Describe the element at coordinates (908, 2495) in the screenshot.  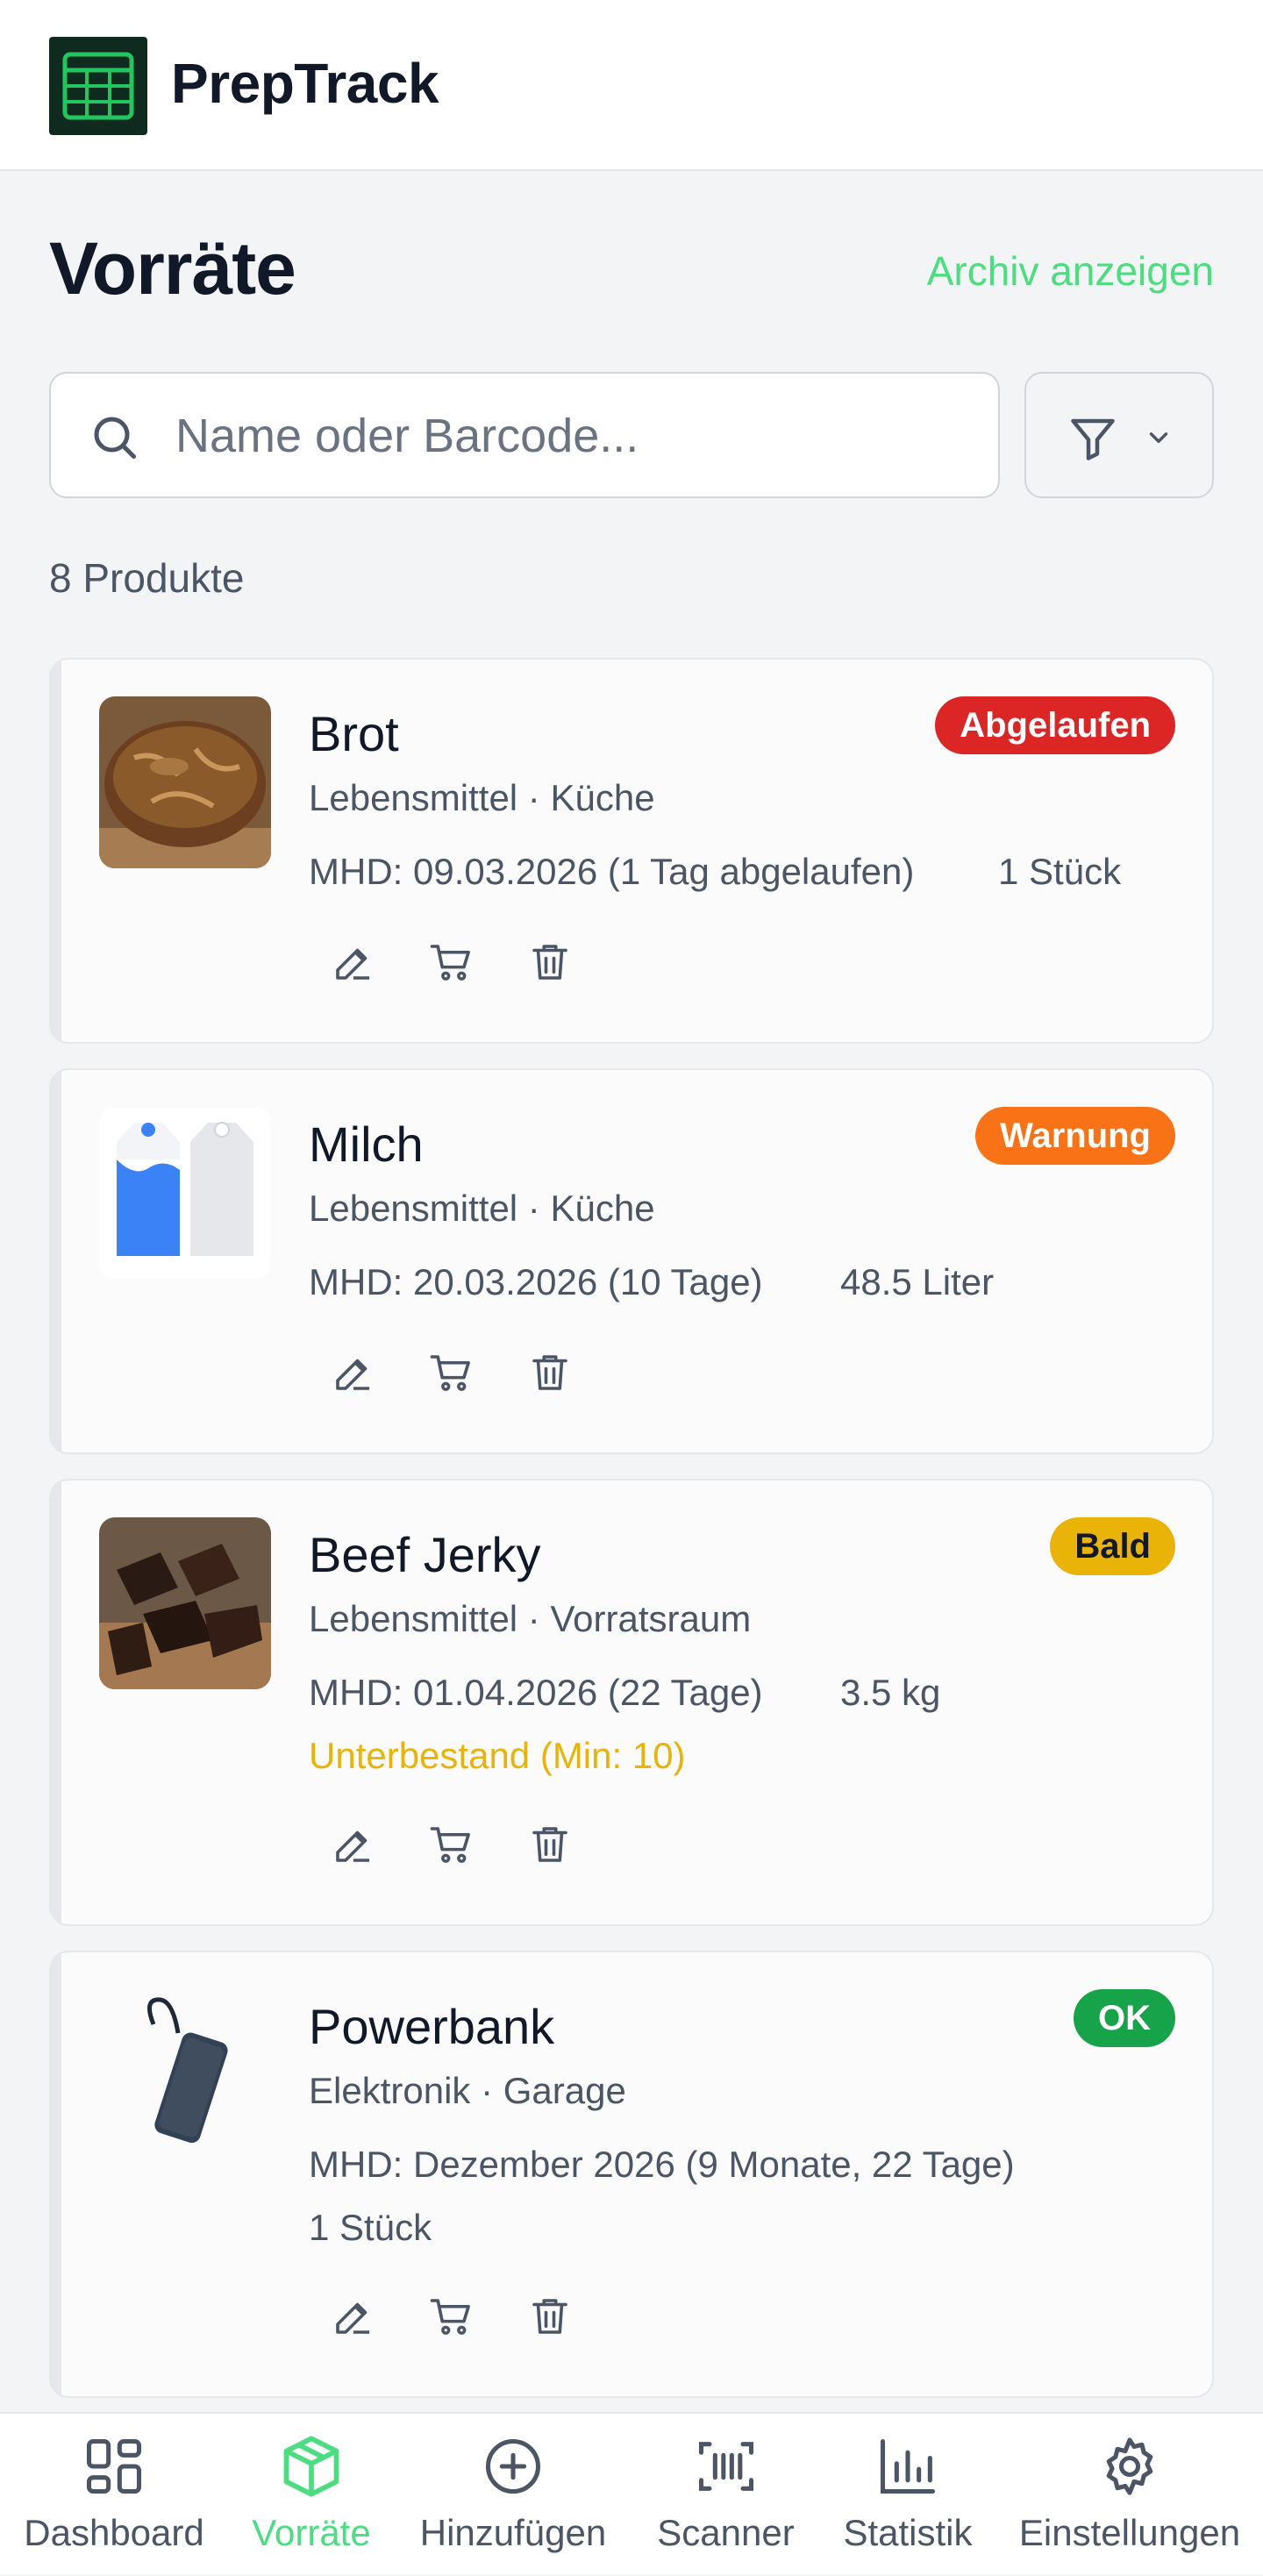
I see `nav-item-statistik: Statistik` at that location.